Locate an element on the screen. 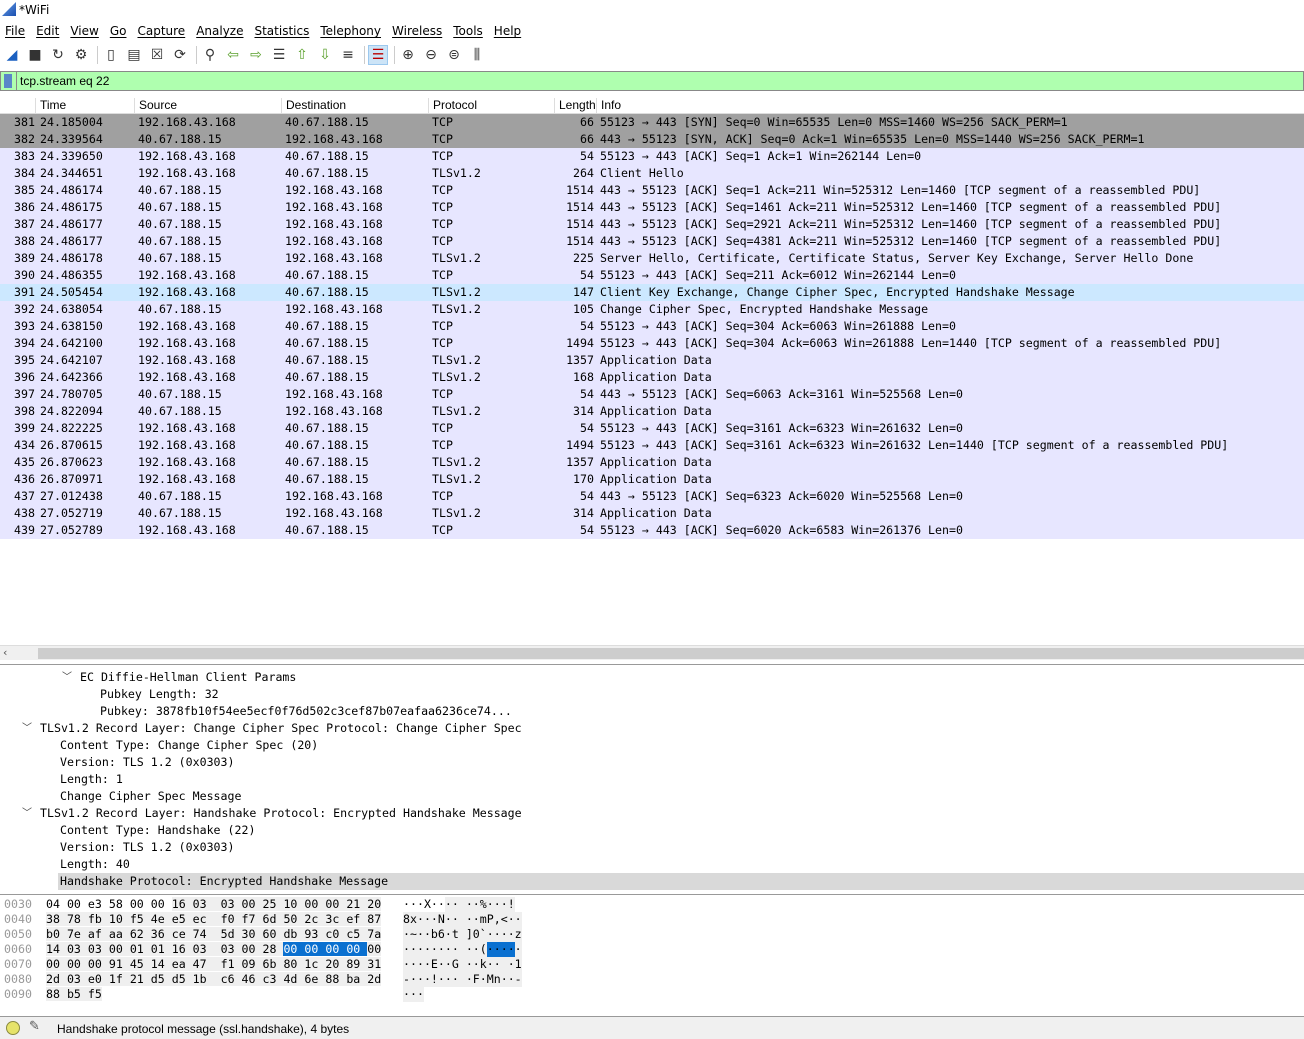 The image size is (1304, 1039). autoscroll-icon: ≡ is located at coordinates (348, 55).